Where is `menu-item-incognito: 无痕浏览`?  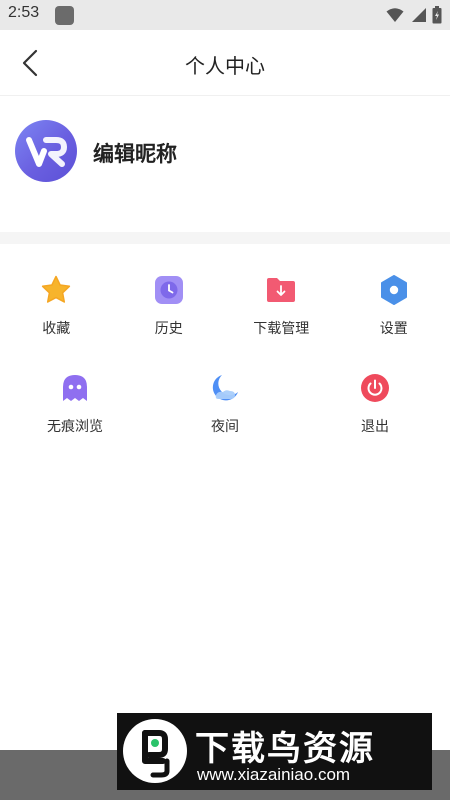
menu-item-incognito: 无痕浏览 is located at coordinates (75, 403).